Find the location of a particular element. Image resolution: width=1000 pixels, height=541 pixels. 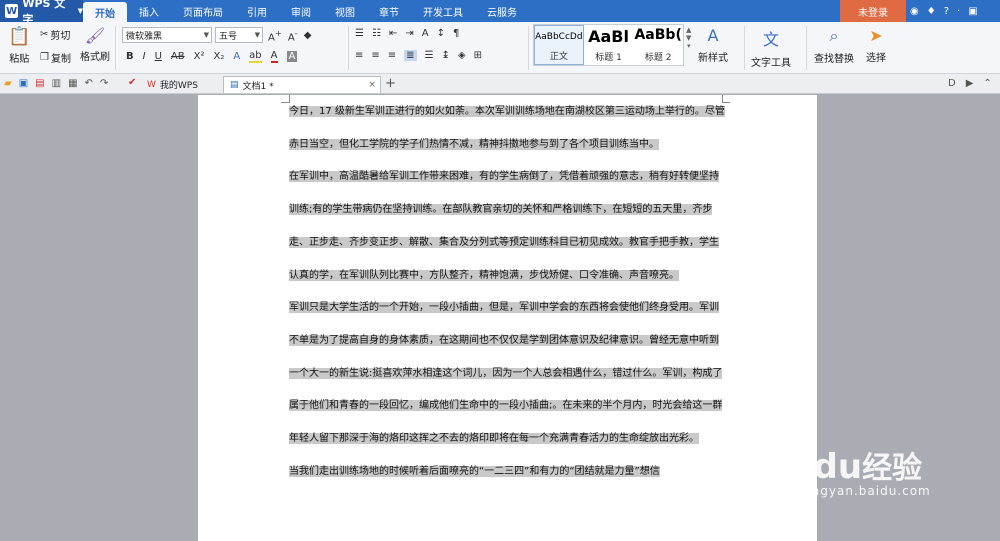

paragraph: 当我们走出训练场地的时候听着后面嘹亮的“一二三四”和有力的“团结就是力量”想信 is located at coordinates (508, 472).